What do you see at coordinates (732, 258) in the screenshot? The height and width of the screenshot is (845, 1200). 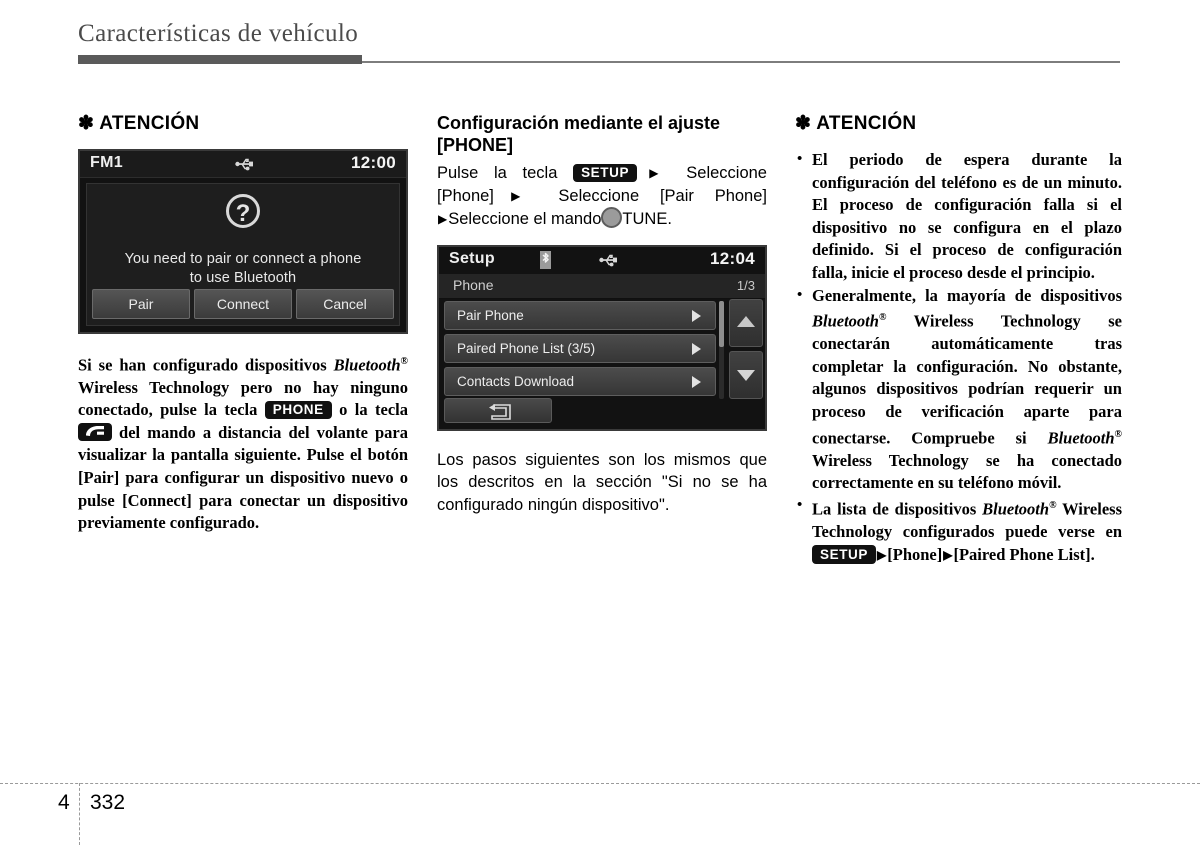 I see `setup-clock: 12:04` at bounding box center [732, 258].